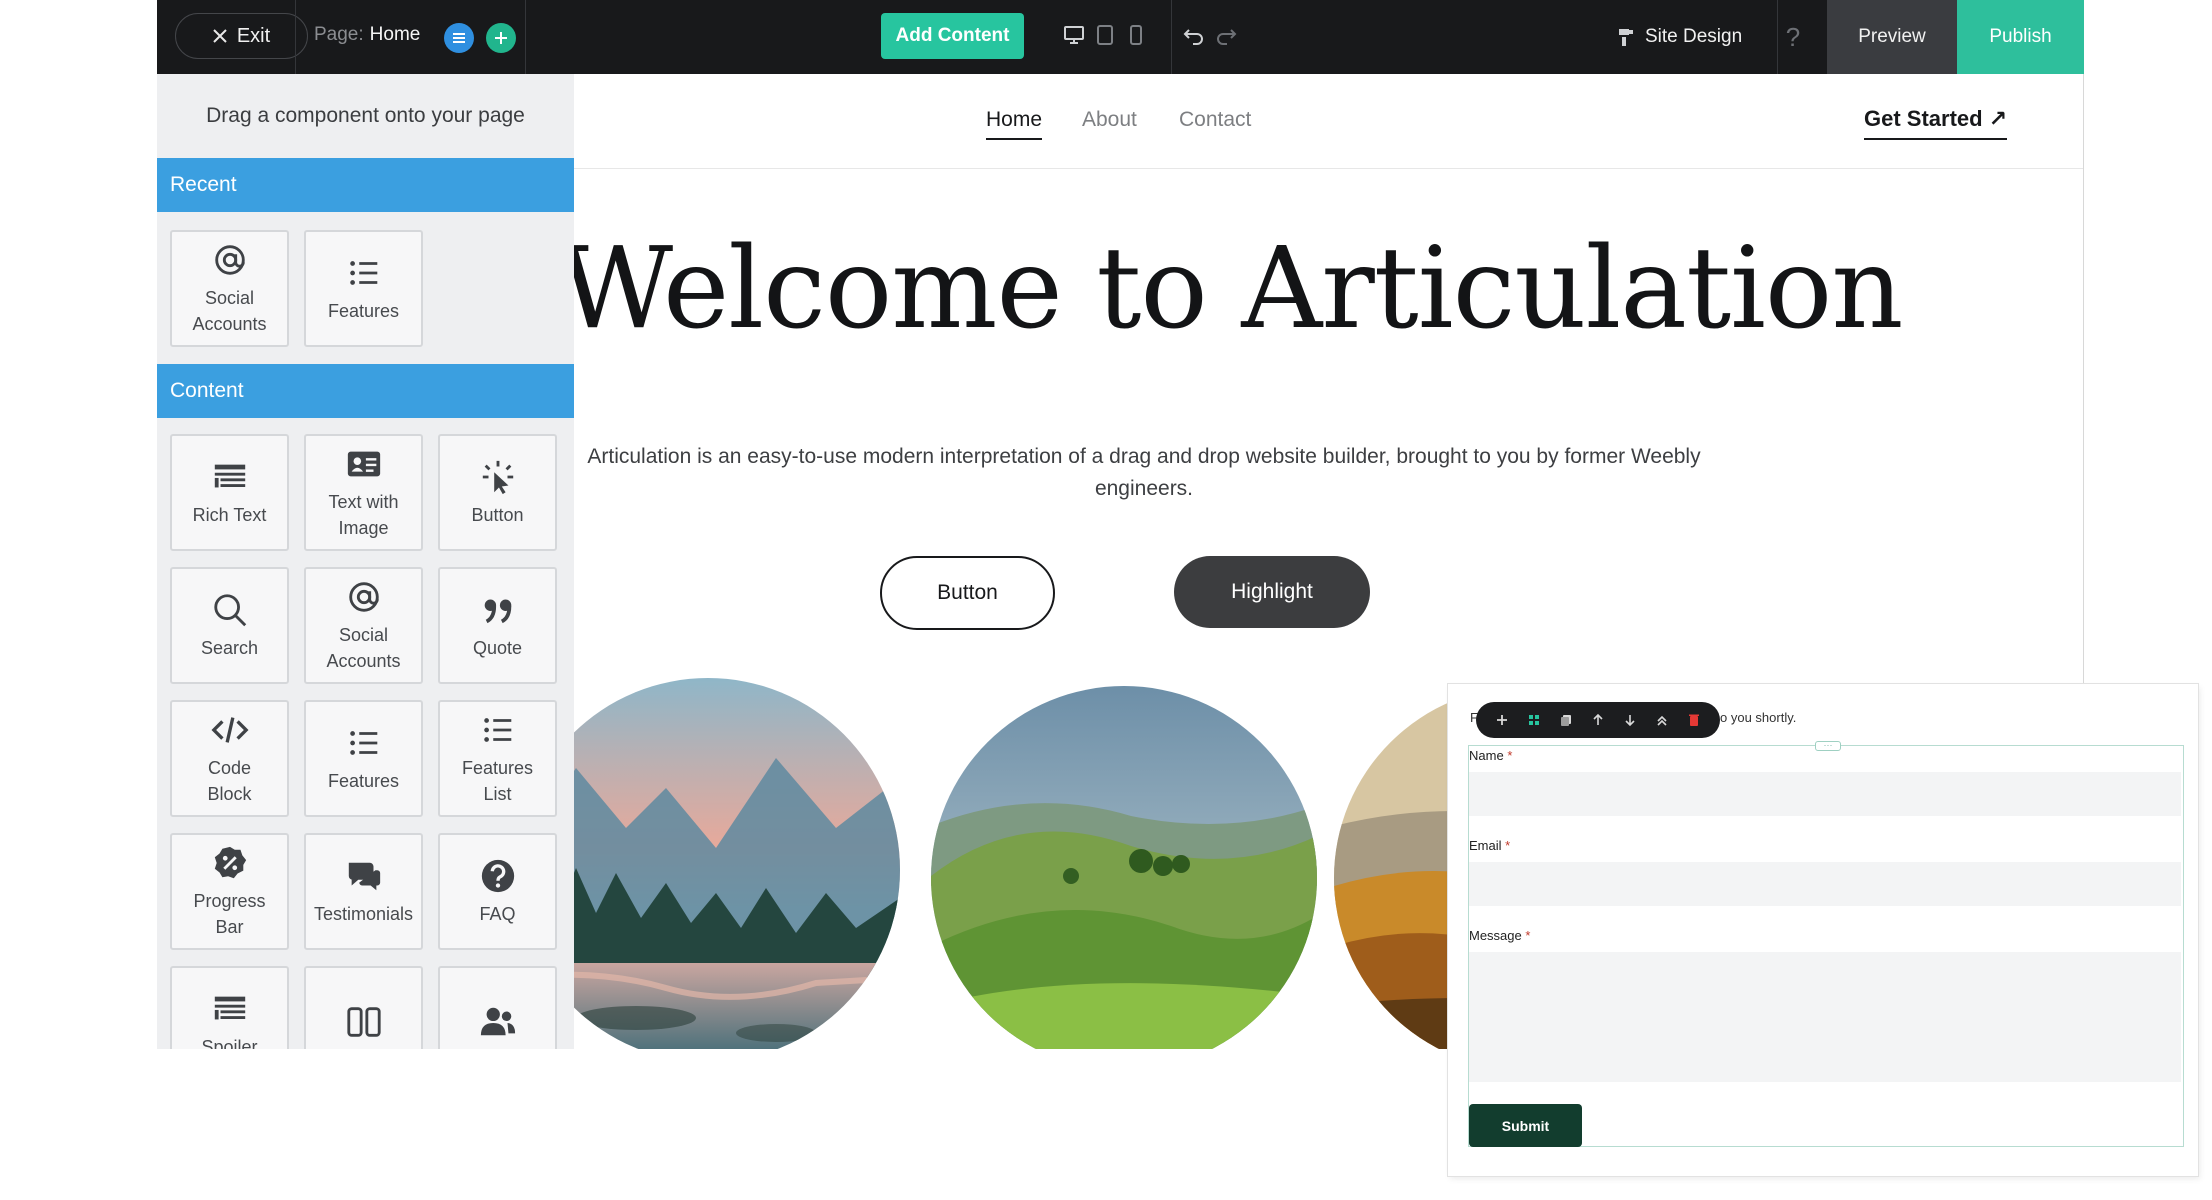 The height and width of the screenshot is (1200, 2212). Describe the element at coordinates (497, 625) in the screenshot. I see `component-quote: Quote` at that location.